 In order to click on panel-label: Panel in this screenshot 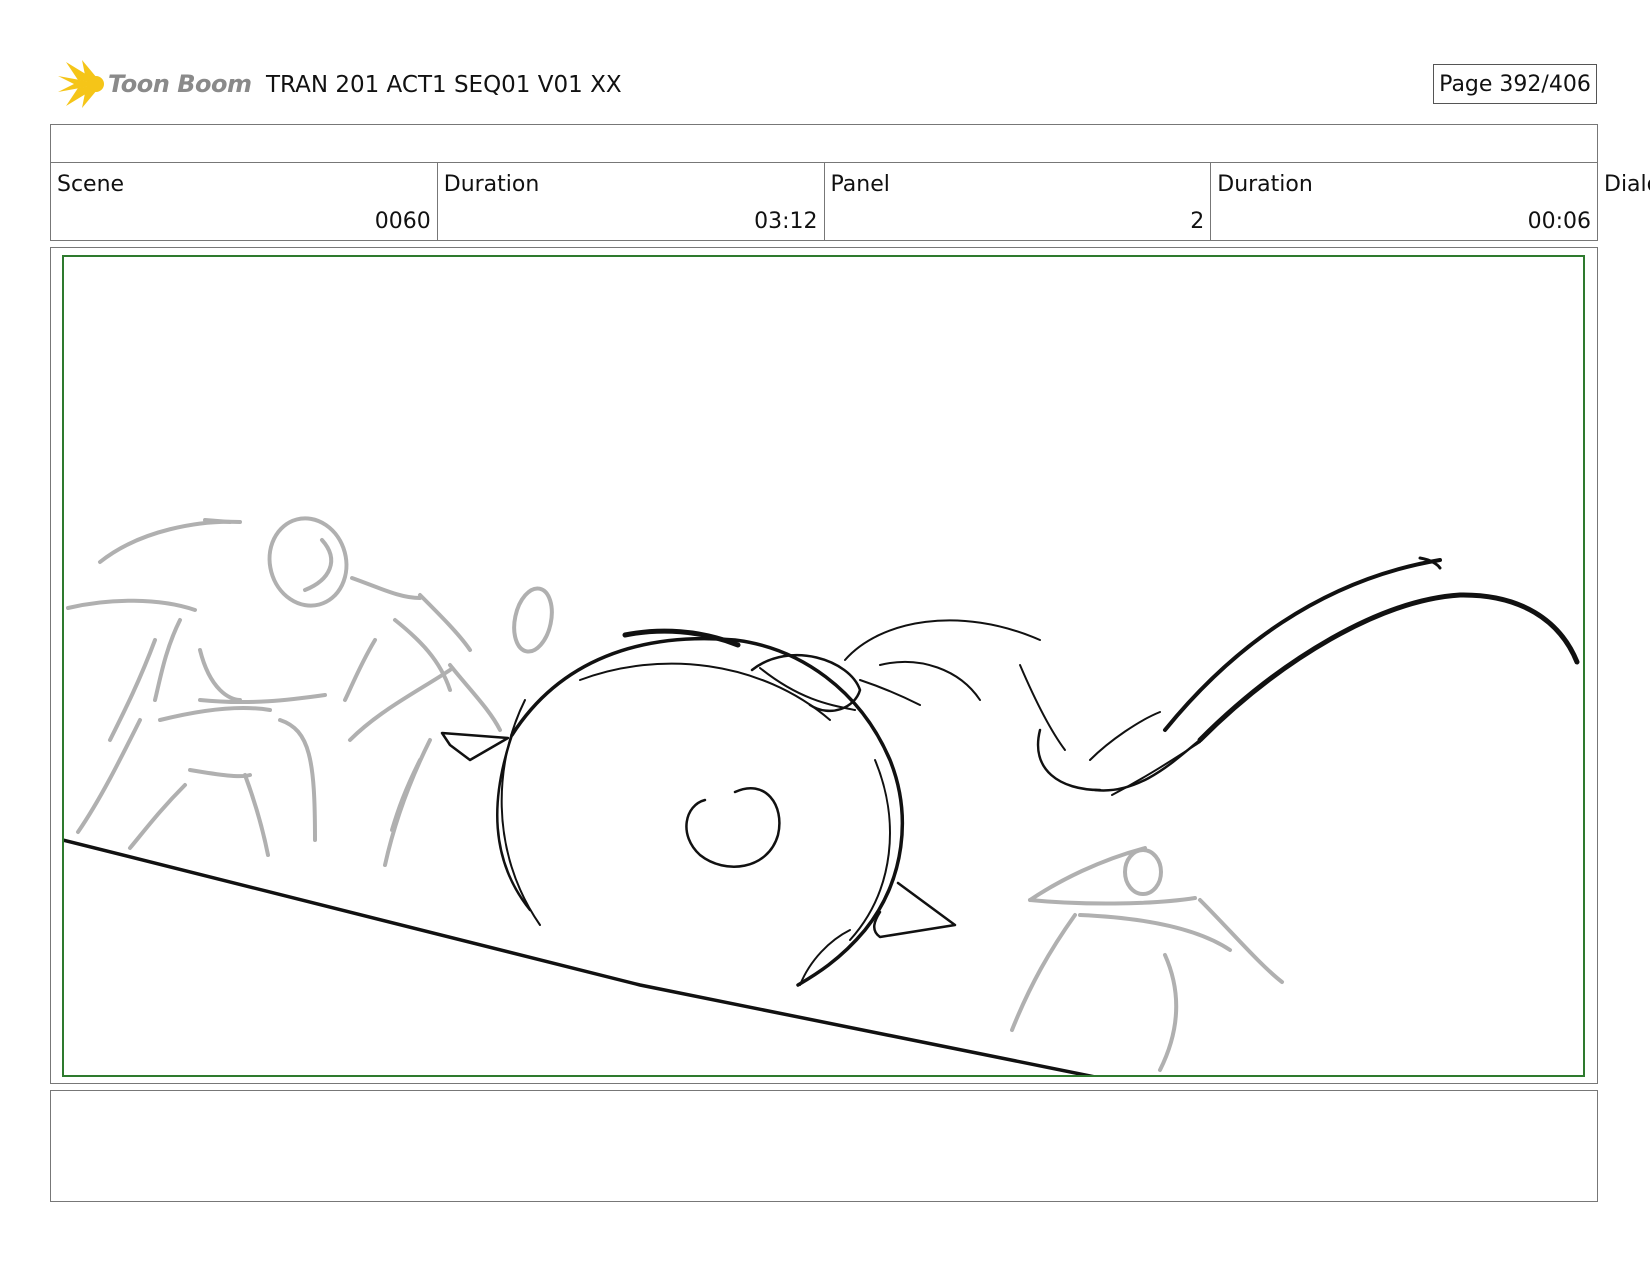, I will do `click(860, 184)`.